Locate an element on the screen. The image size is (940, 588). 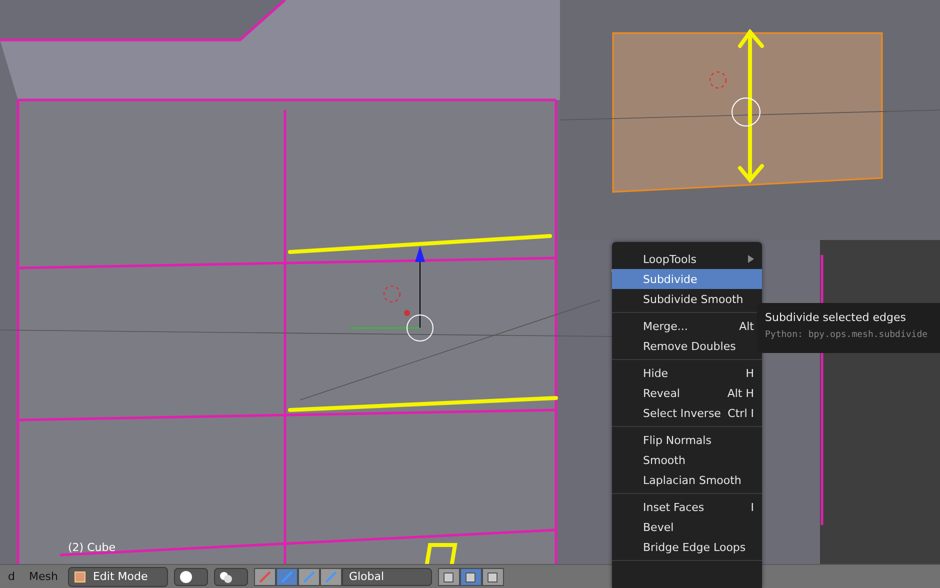
menu-item: Subdivide is located at coordinates (687, 279).